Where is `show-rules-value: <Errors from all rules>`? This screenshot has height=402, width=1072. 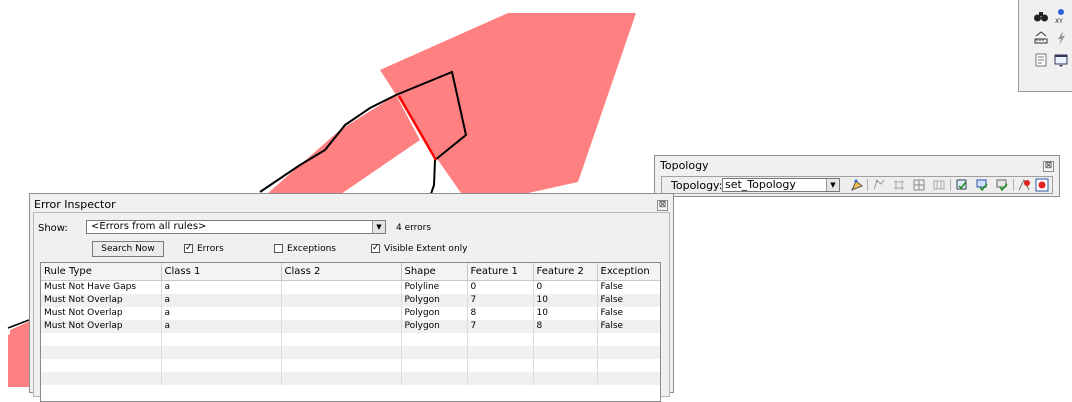 show-rules-value: <Errors from all rules> is located at coordinates (149, 226).